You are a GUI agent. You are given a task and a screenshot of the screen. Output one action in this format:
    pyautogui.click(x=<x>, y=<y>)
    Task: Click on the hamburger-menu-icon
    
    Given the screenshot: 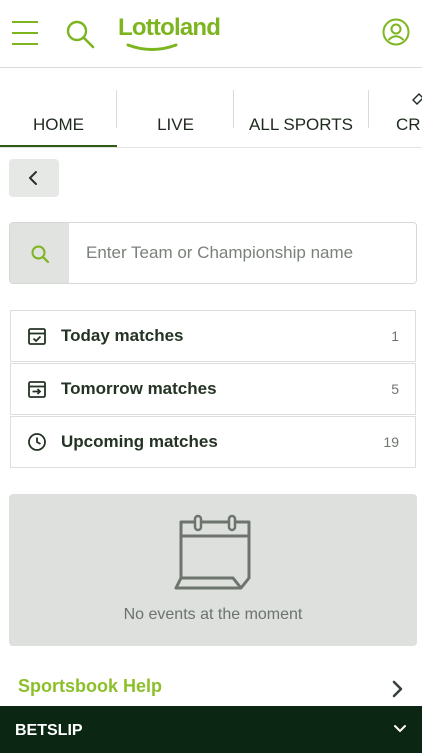 What is the action you would take?
    pyautogui.click(x=25, y=32)
    